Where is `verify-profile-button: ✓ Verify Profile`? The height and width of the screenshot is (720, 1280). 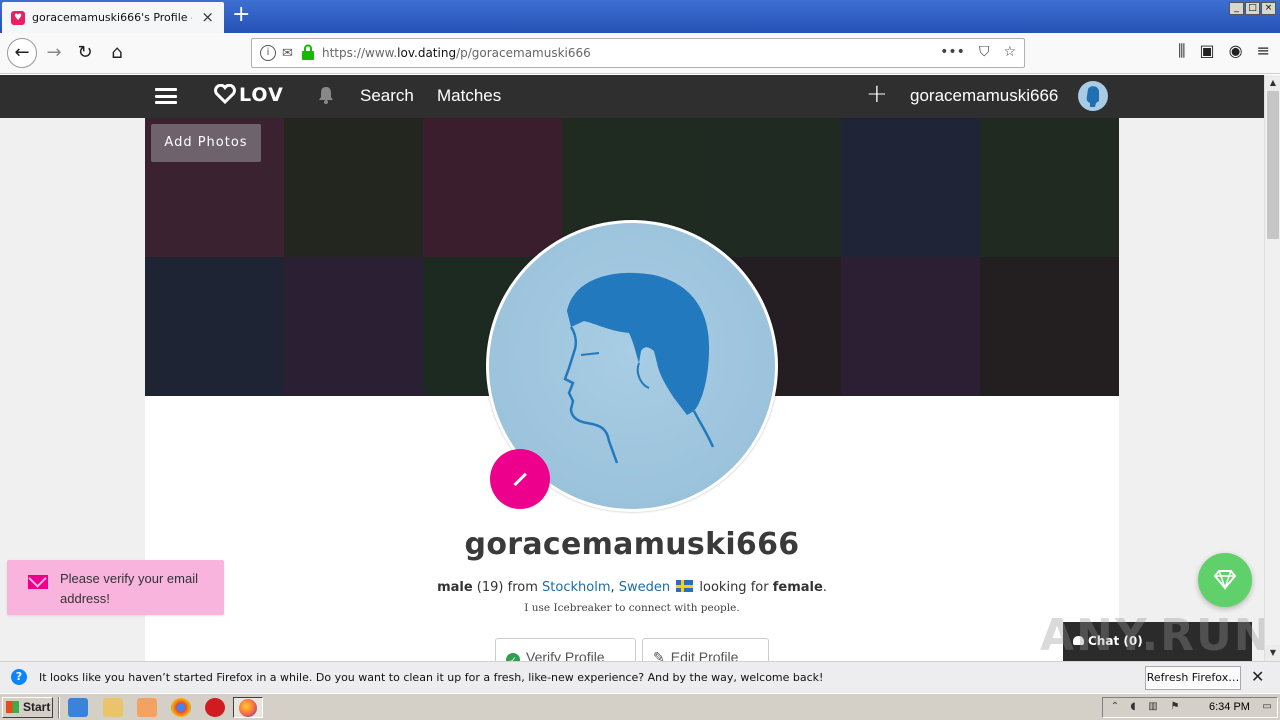 verify-profile-button: ✓ Verify Profile is located at coordinates (565, 649).